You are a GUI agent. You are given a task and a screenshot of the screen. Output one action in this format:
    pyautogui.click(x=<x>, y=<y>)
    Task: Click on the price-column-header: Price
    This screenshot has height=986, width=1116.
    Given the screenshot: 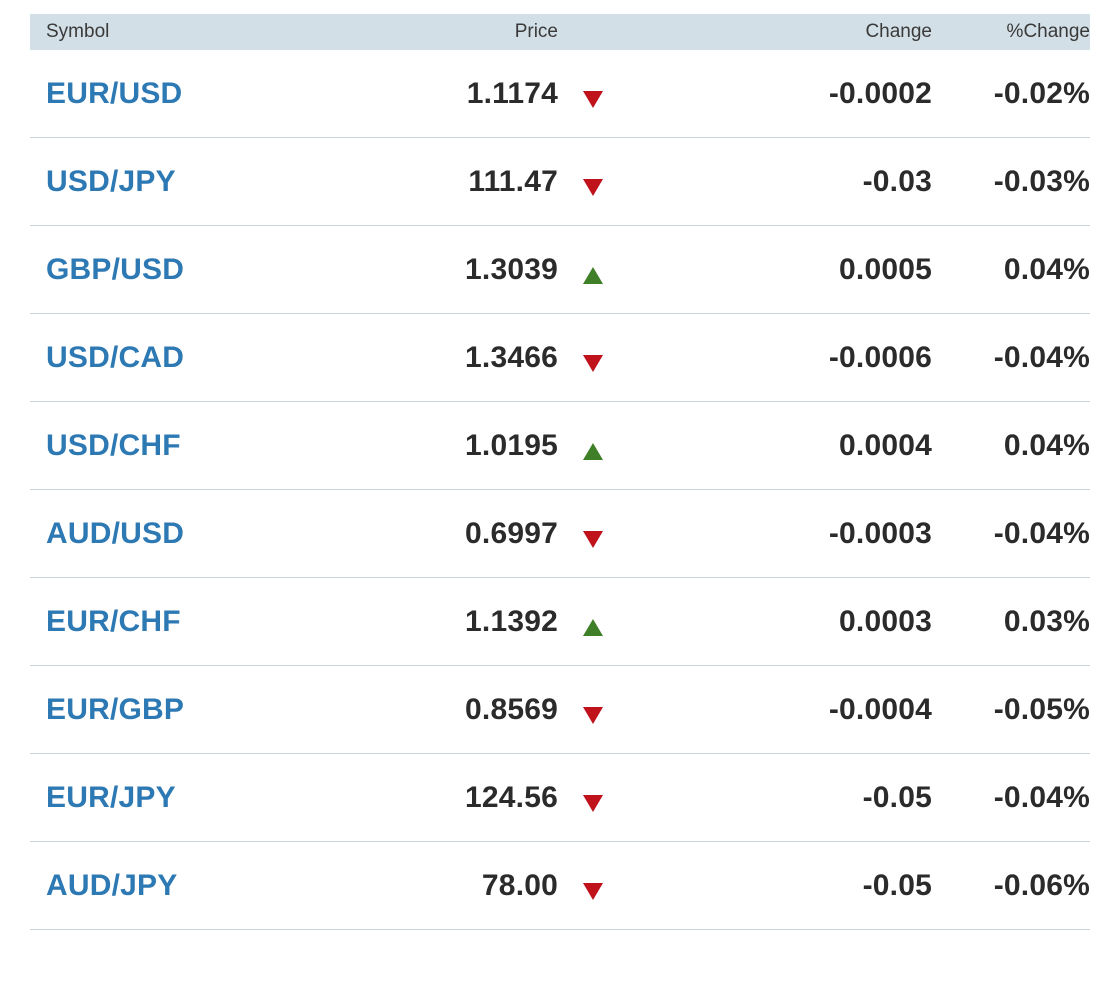 What is the action you would take?
    pyautogui.click(x=536, y=31)
    